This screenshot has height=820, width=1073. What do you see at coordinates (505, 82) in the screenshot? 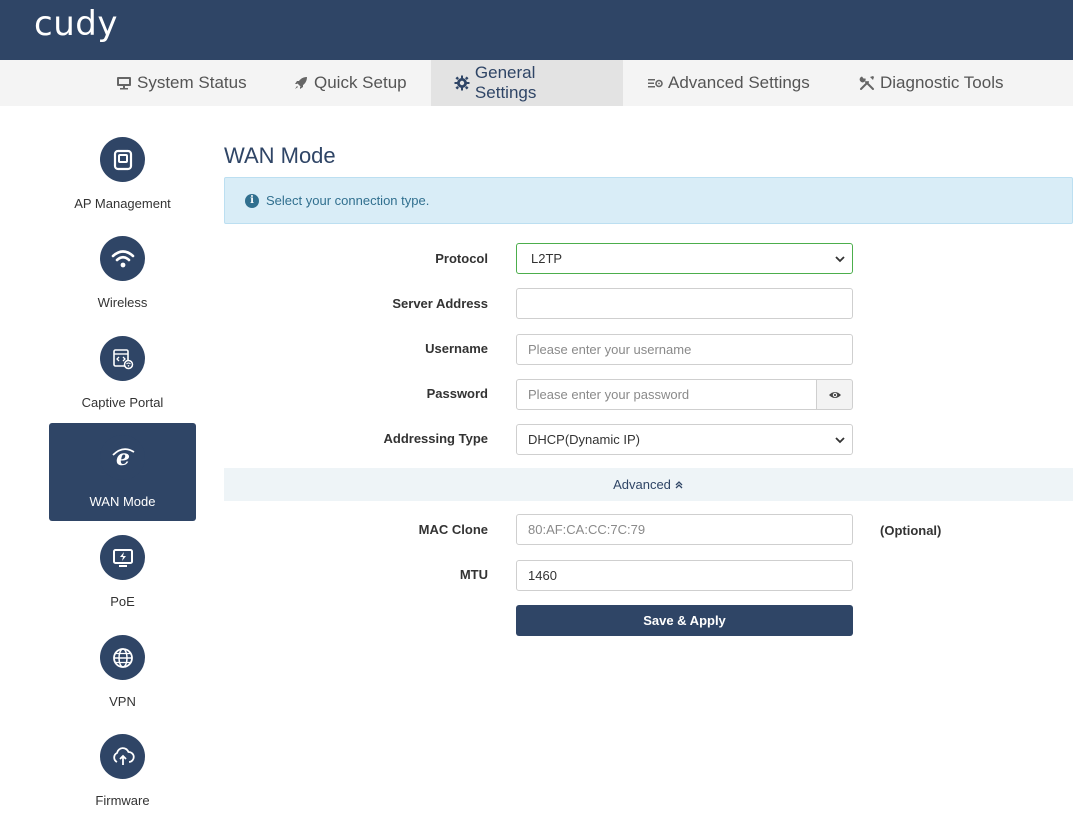
I see `nav-label: General Settings` at bounding box center [505, 82].